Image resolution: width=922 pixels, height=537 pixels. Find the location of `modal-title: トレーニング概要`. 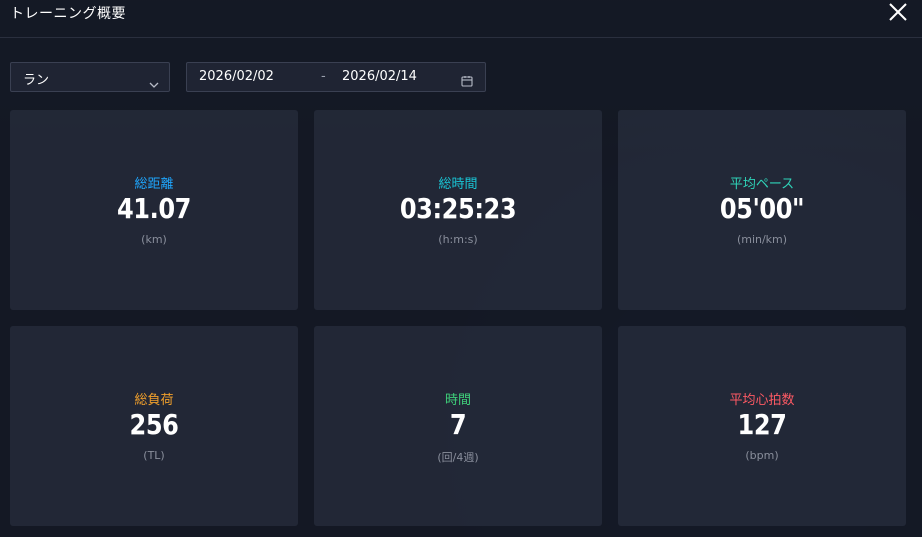

modal-title: トレーニング概要 is located at coordinates (68, 14).